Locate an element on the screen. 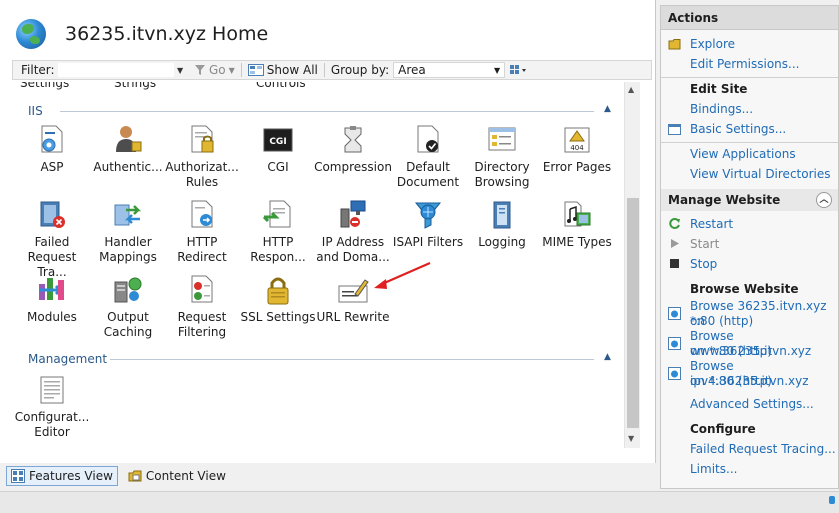  browse-icon is located at coordinates (674, 313).